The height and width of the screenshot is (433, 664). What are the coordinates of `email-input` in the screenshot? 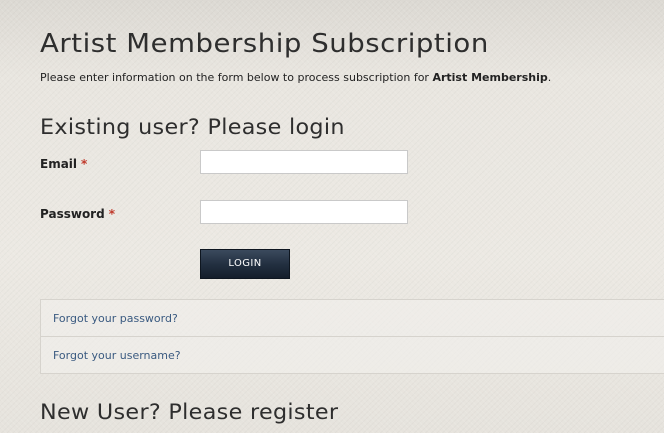 It's located at (304, 162).